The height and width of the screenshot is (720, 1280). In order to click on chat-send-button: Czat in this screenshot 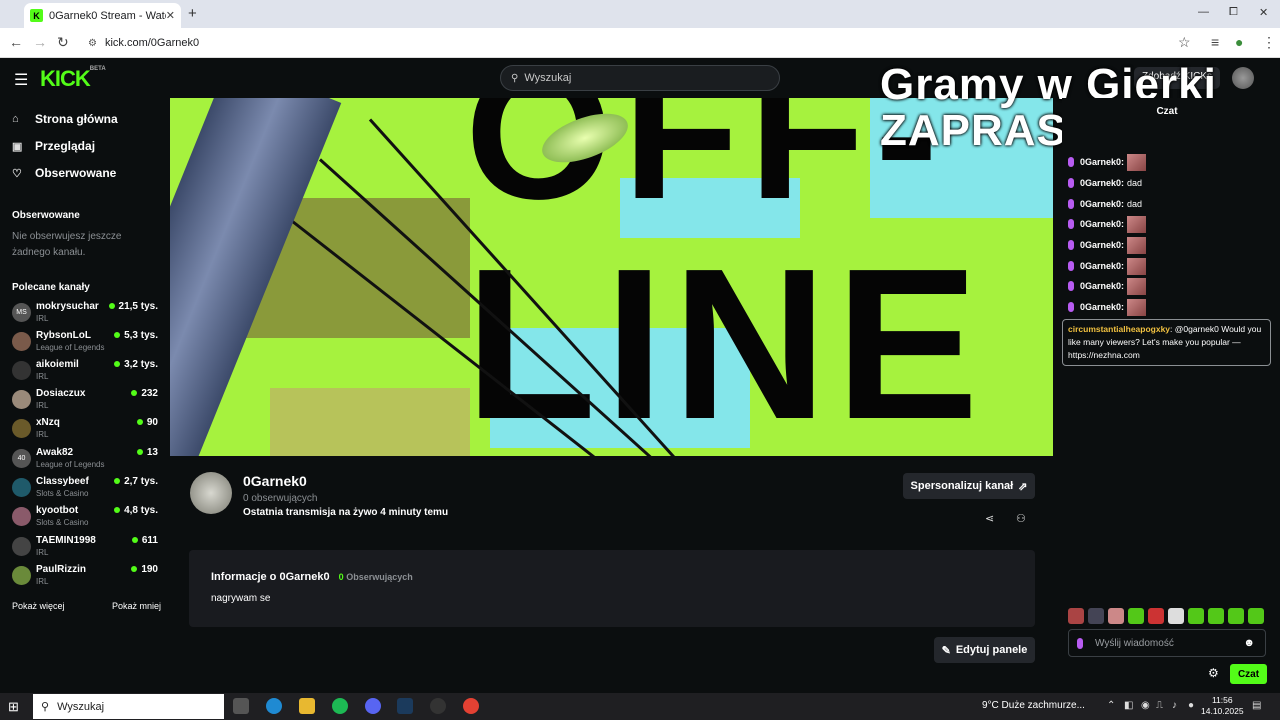, I will do `click(1248, 674)`.